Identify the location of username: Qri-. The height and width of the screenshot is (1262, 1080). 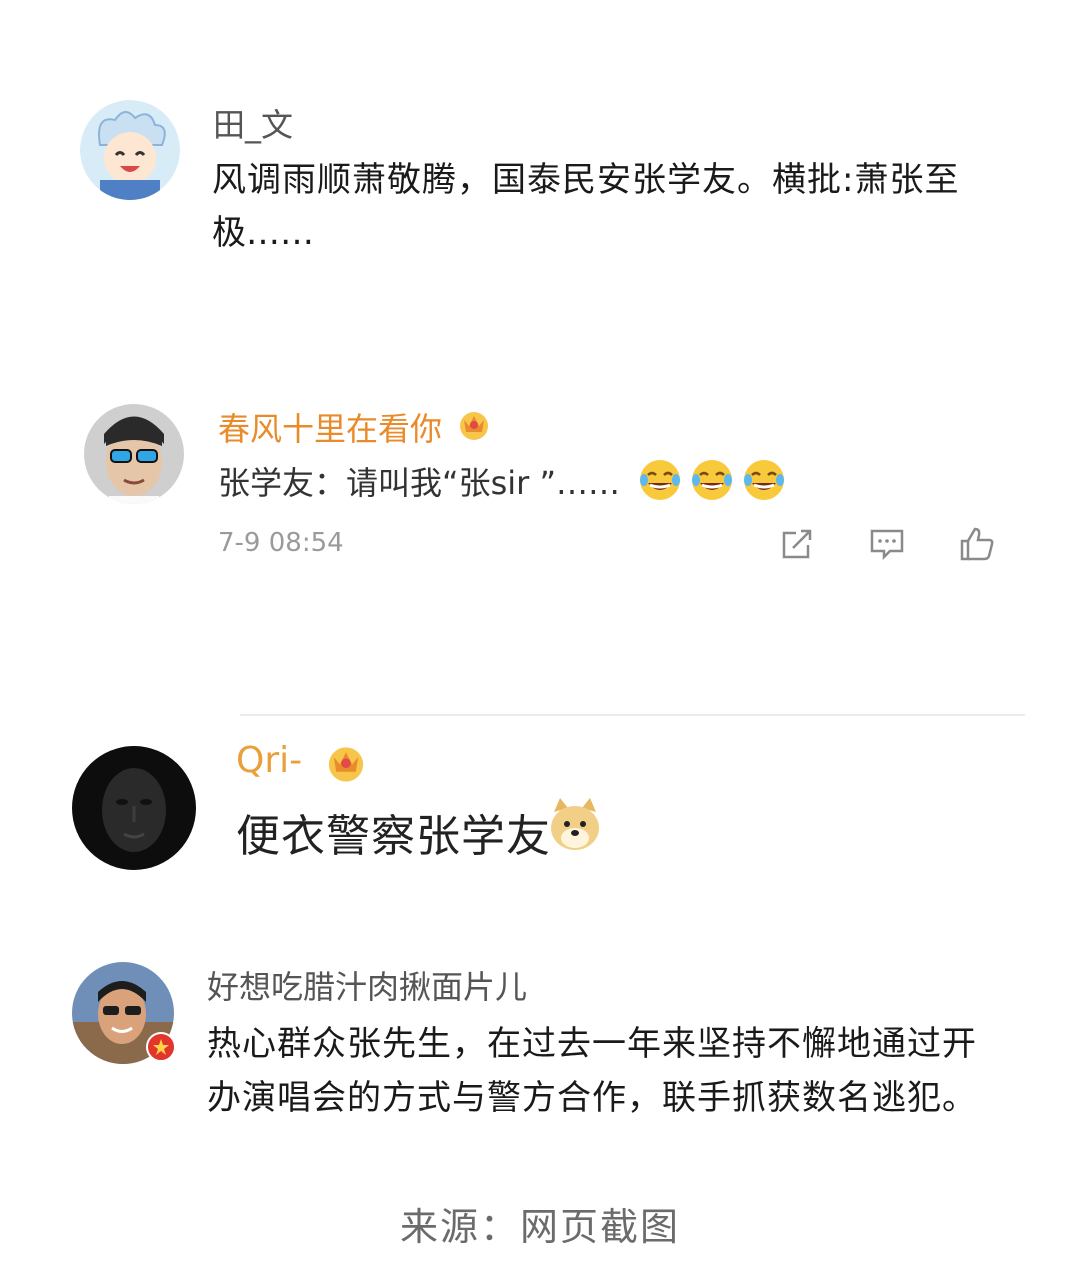
(269, 760).